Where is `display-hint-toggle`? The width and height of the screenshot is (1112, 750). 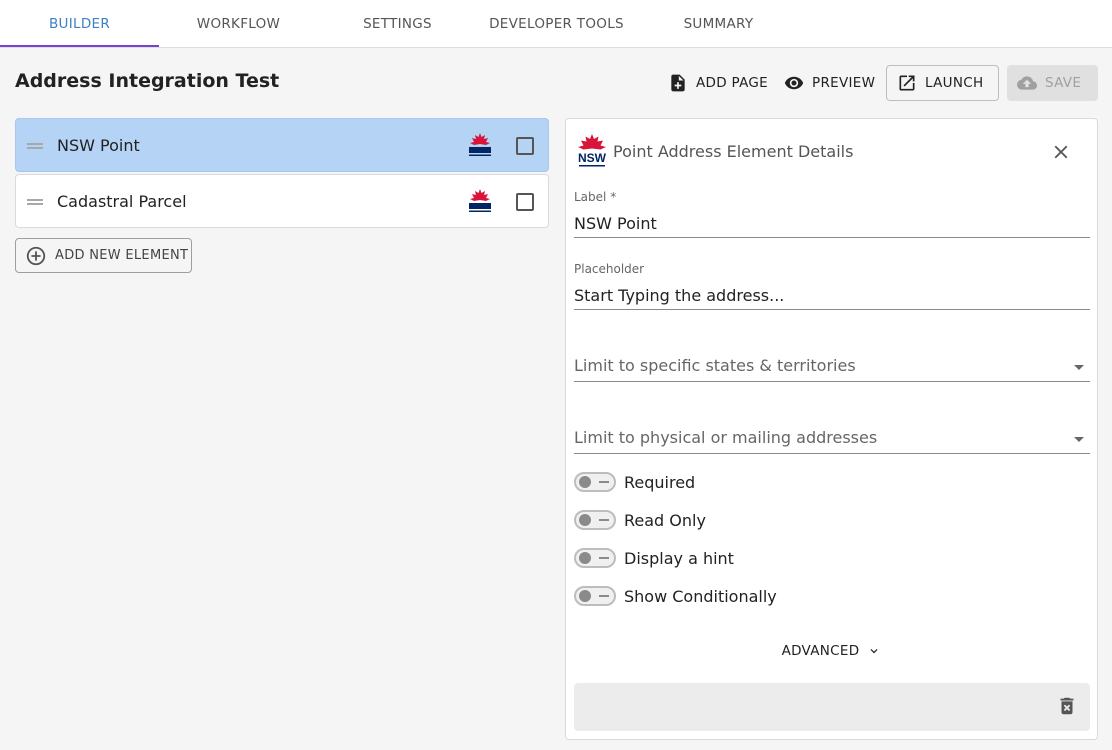 display-hint-toggle is located at coordinates (595, 558).